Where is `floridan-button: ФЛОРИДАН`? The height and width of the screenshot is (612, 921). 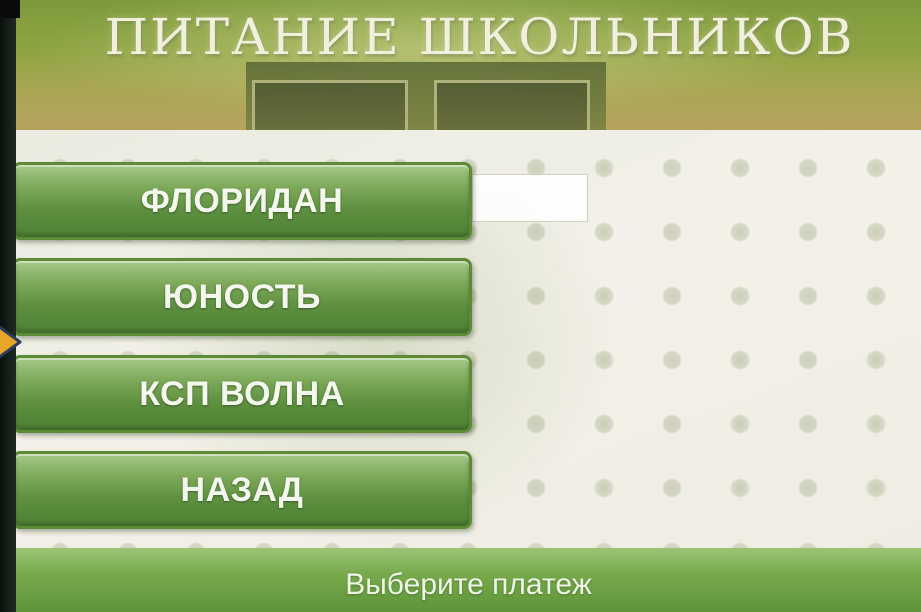
floridan-button: ФЛОРИДАН is located at coordinates (242, 201).